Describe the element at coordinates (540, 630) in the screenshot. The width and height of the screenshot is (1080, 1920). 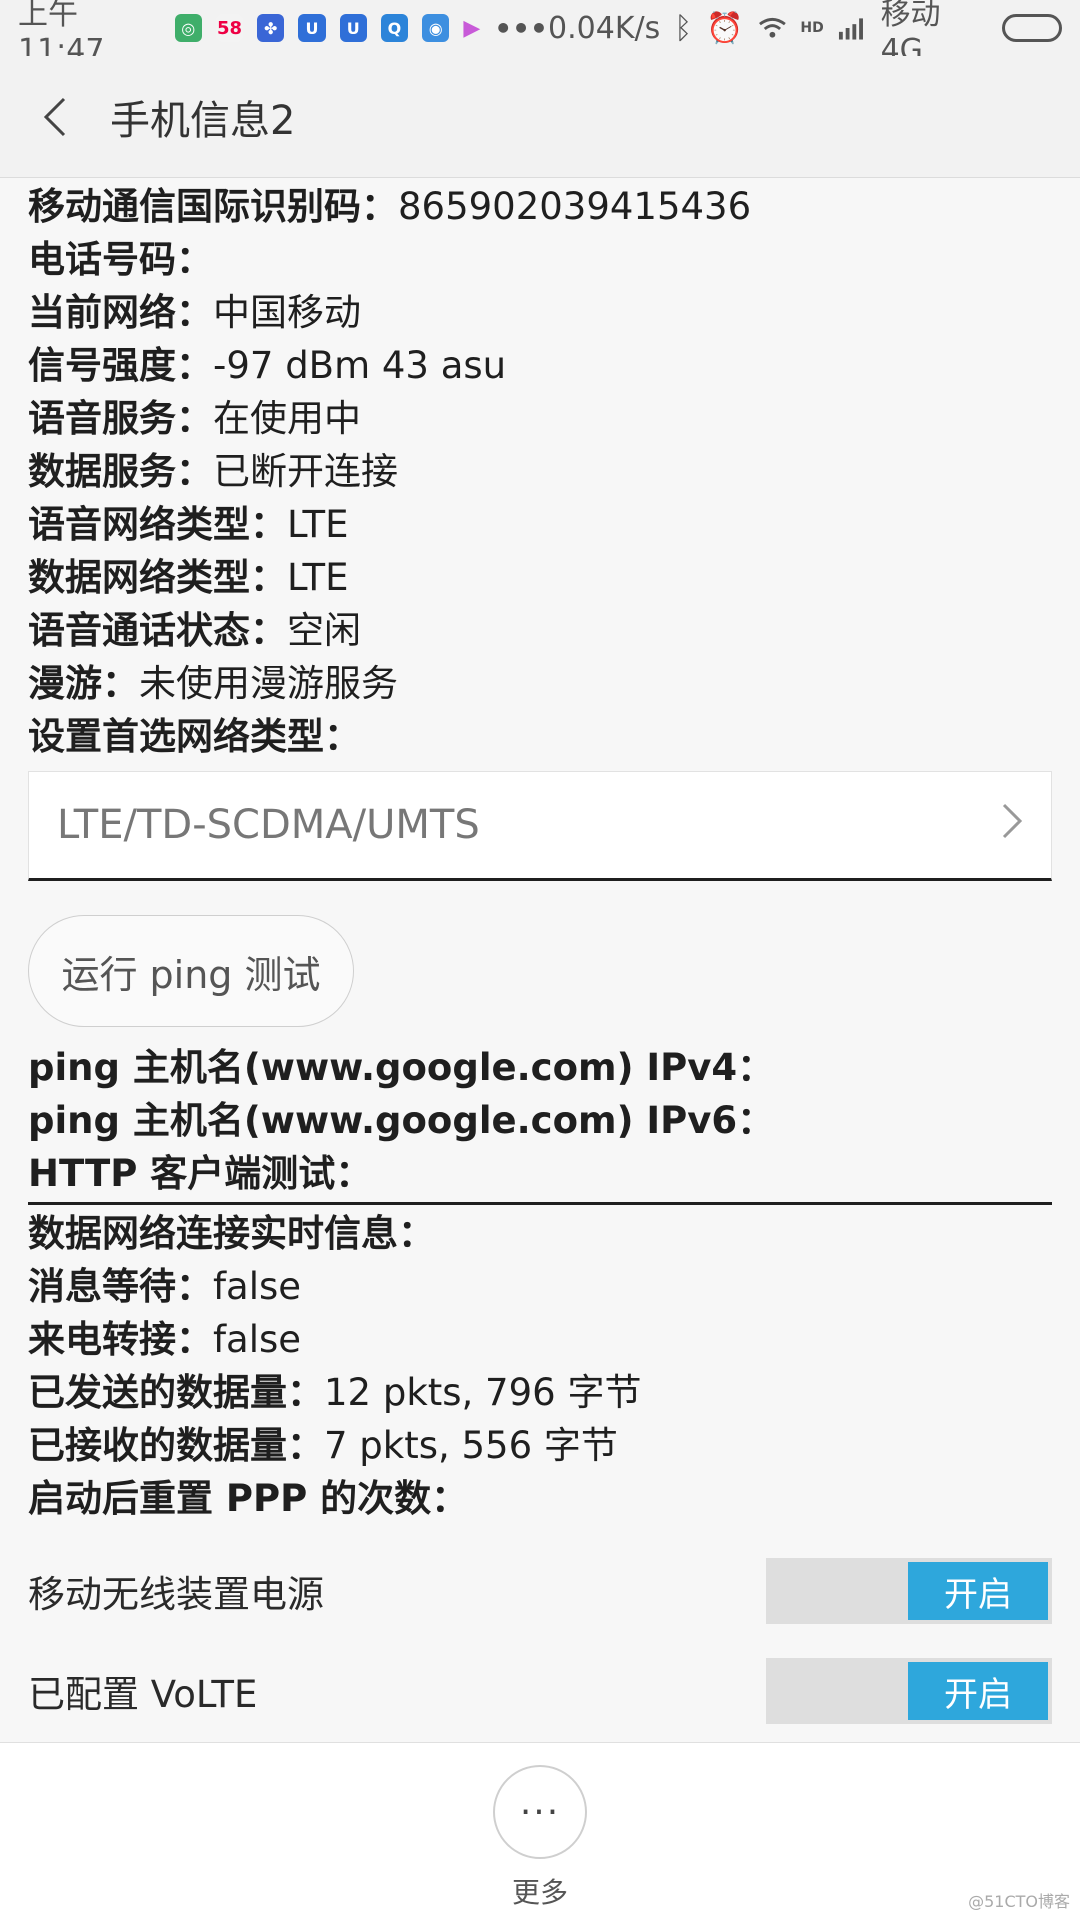
I see `info-row: 语音通话状态：空闲` at that location.